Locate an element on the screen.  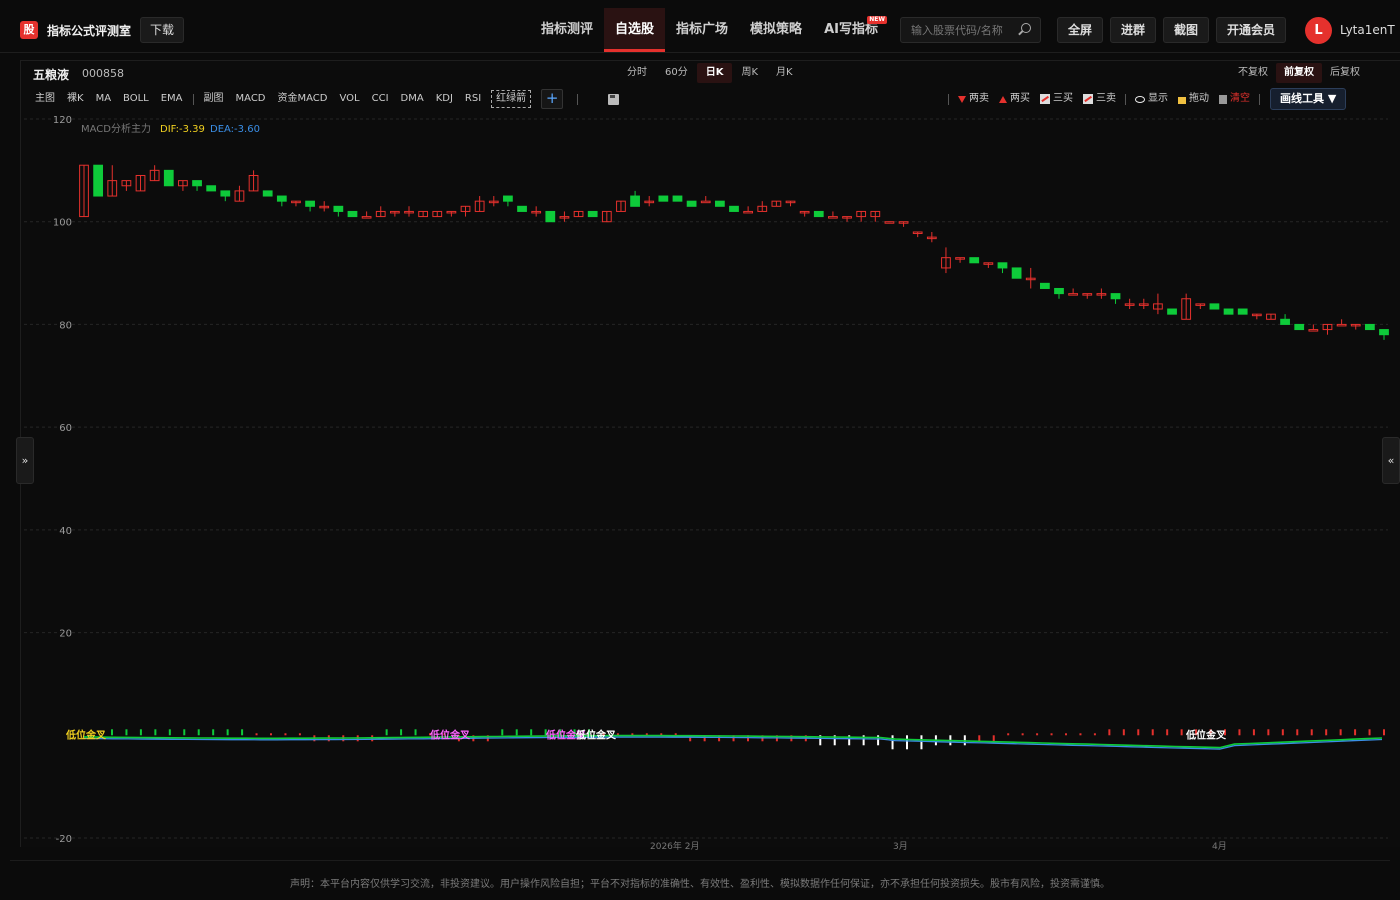
y-tick-label: 40 is located at coordinates (65, 531).